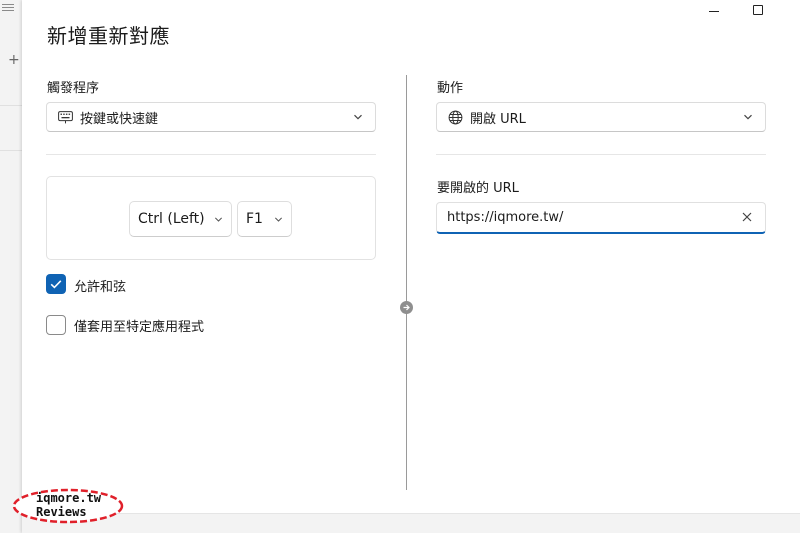 This screenshot has height=533, width=800. I want to click on menu-icon, so click(8, 9).